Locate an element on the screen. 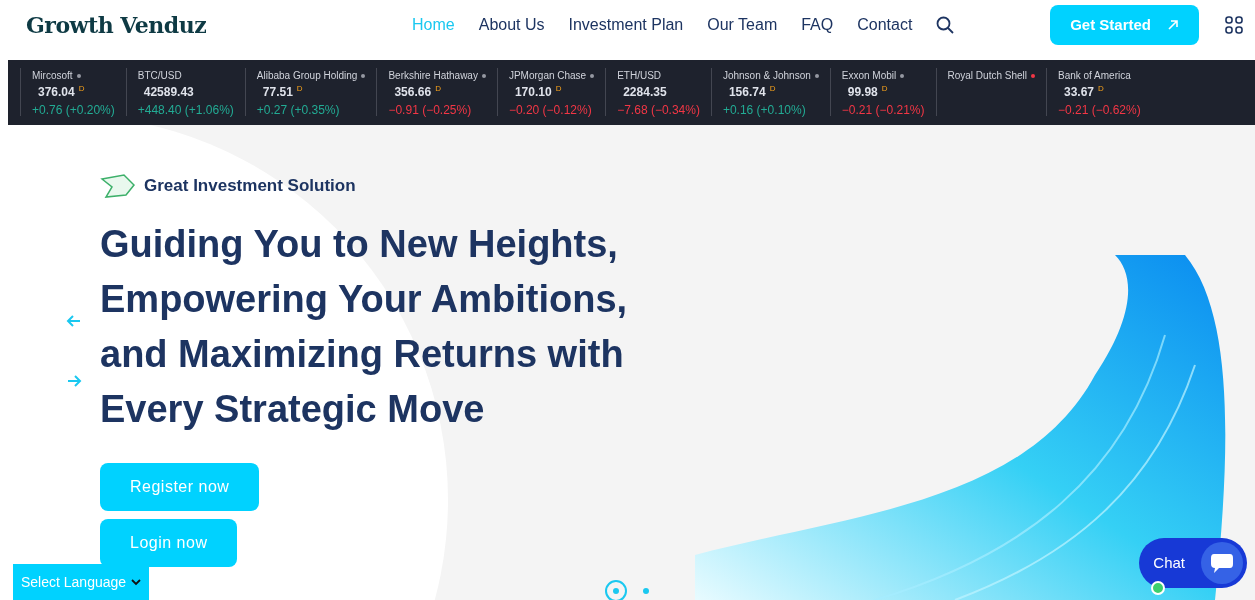  ticker-price: 356.66 is located at coordinates (413, 92).